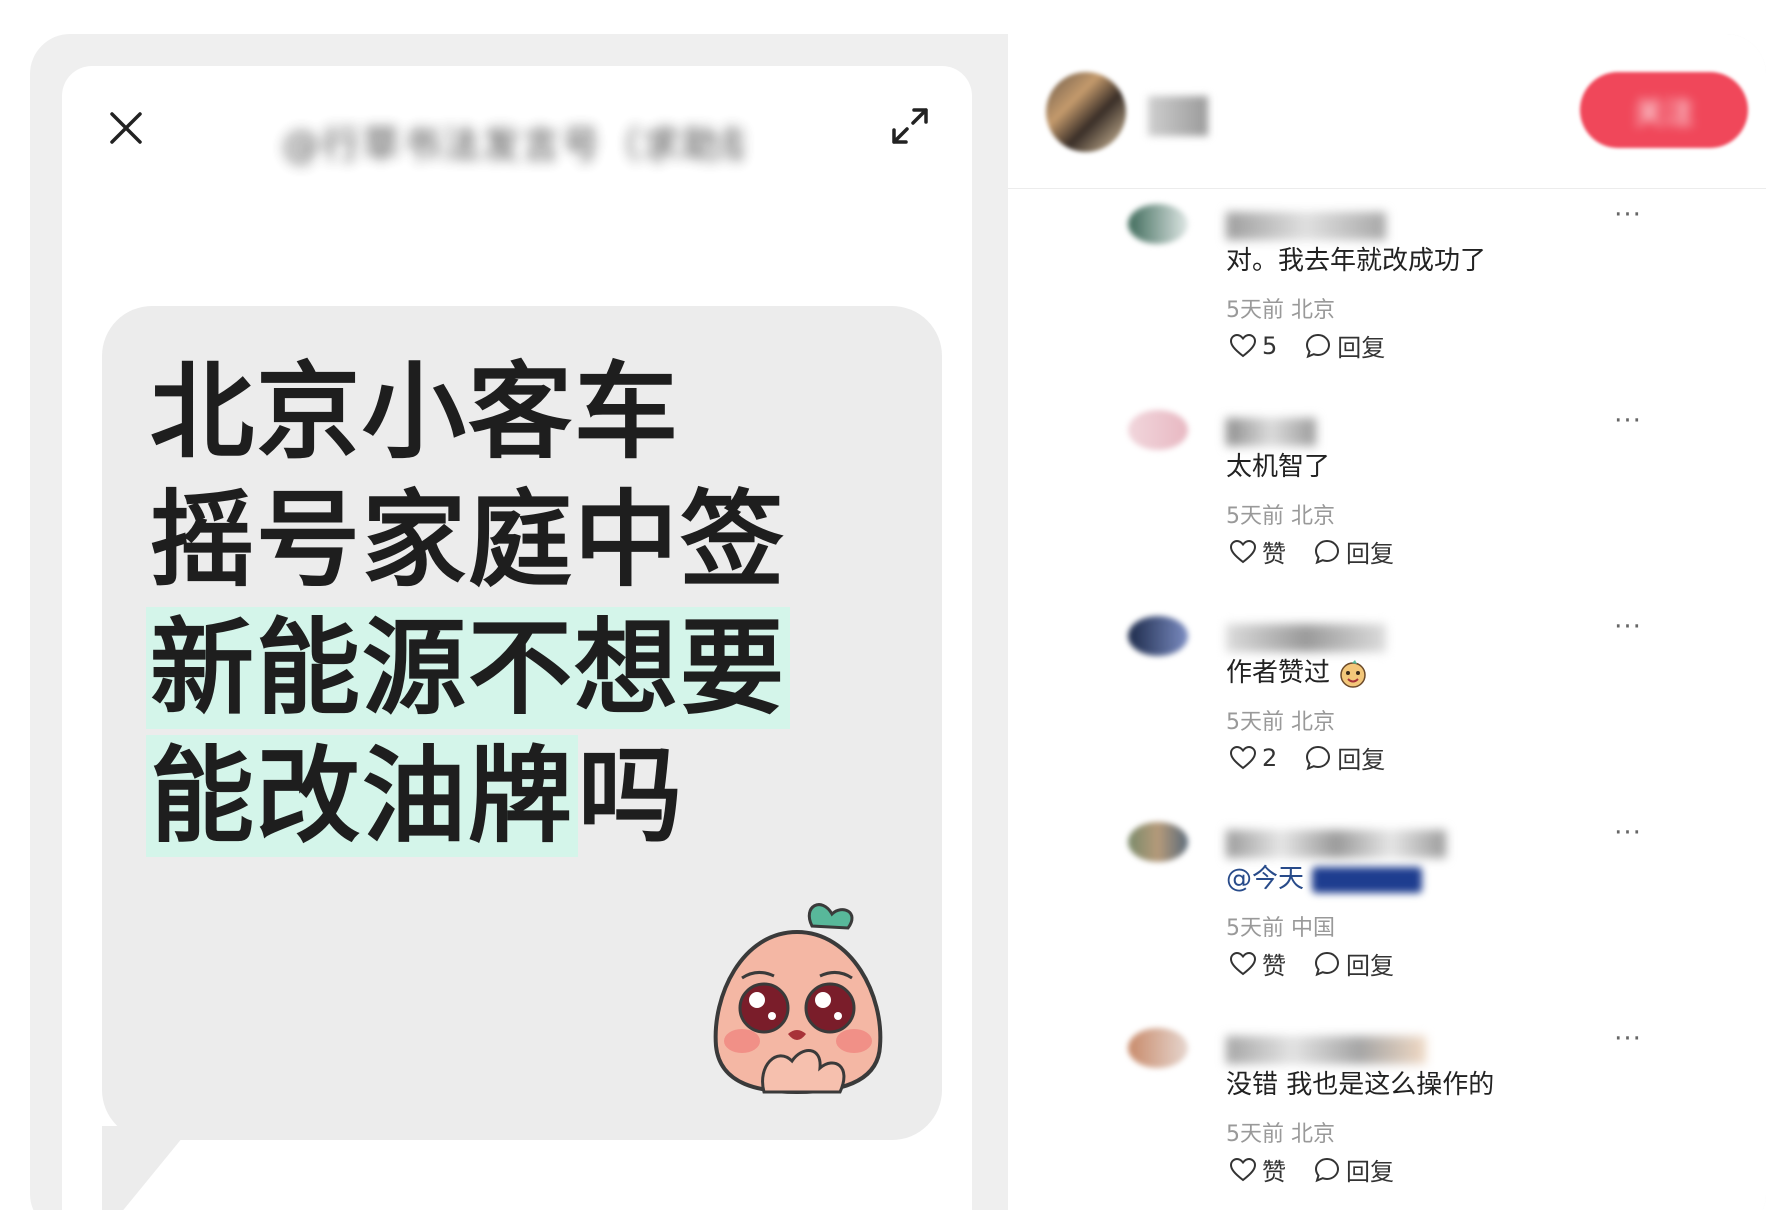 The image size is (1792, 1210). I want to click on comment-text: @今天, so click(1324, 876).